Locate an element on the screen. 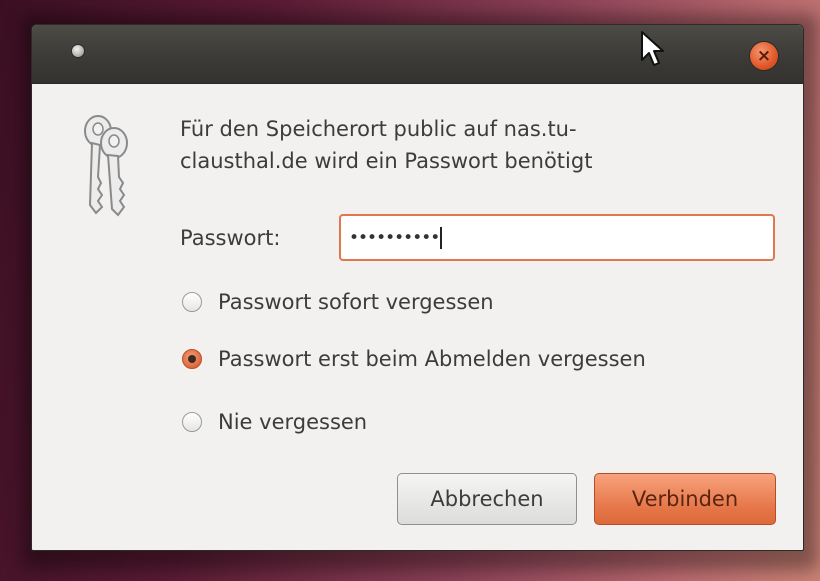 Image resolution: width=820 pixels, height=581 pixels. cancel-button: Abbrechen is located at coordinates (487, 499).